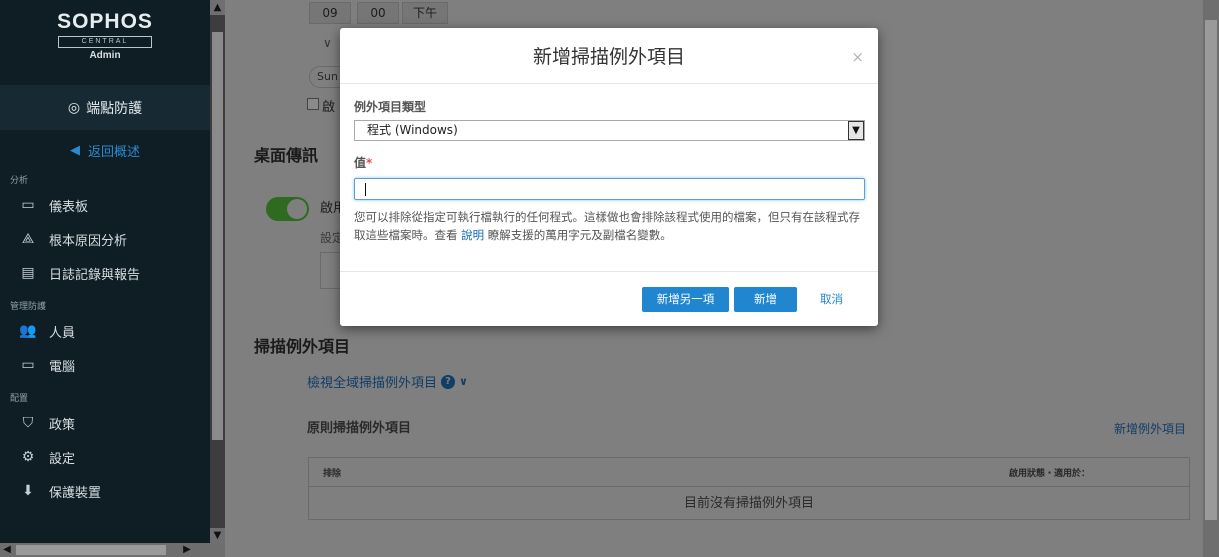 This screenshot has width=1219, height=557. Describe the element at coordinates (765, 299) in the screenshot. I see `add-button: 新增` at that location.